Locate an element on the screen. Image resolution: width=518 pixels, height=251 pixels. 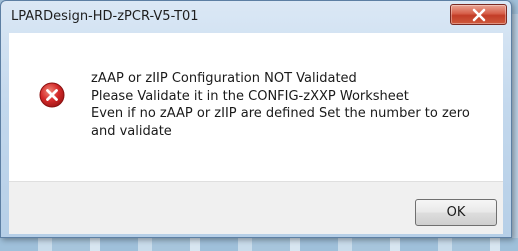
close-button is located at coordinates (478, 14).